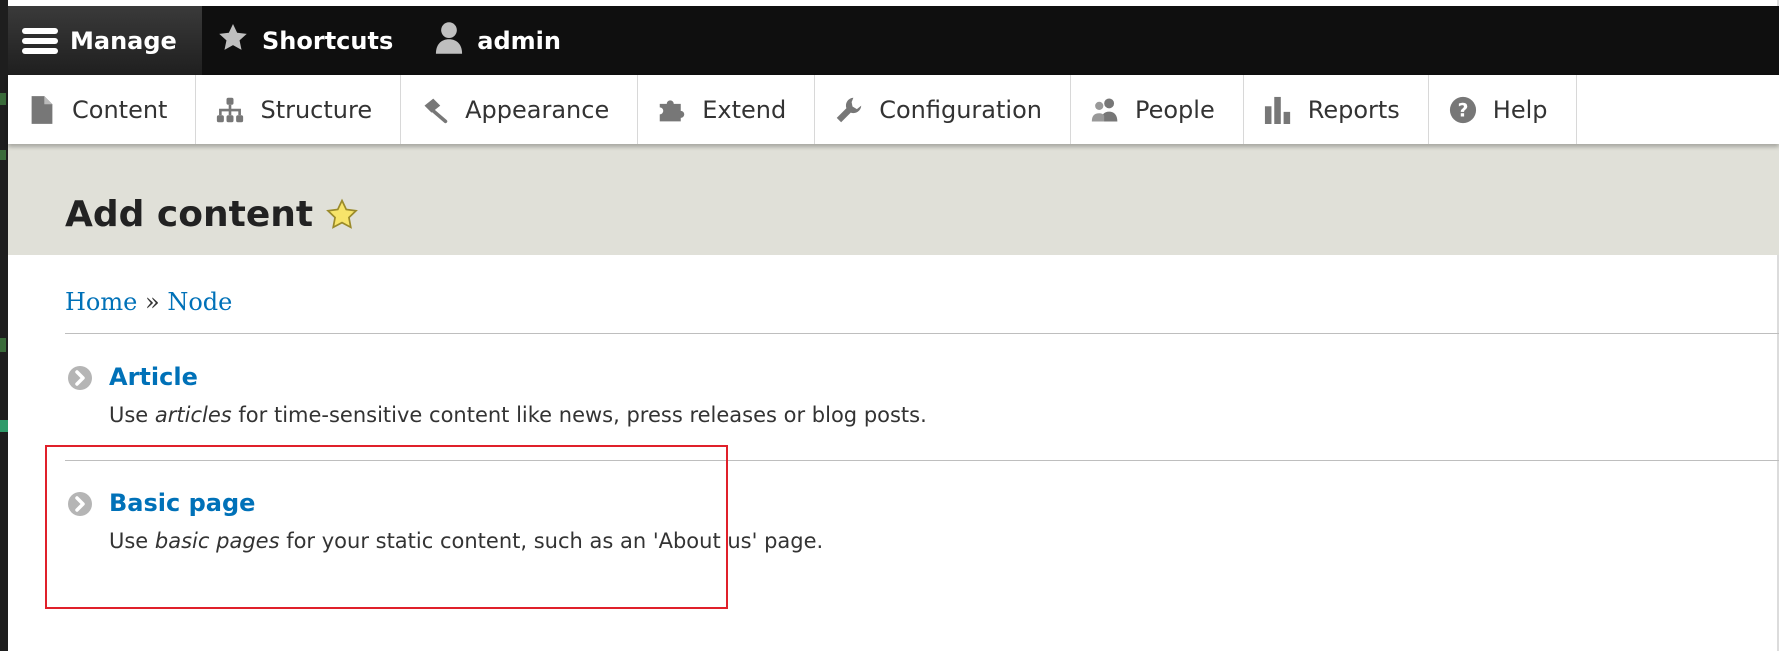  What do you see at coordinates (101, 302) in the screenshot?
I see `breadcrumb-home-link: Home` at bounding box center [101, 302].